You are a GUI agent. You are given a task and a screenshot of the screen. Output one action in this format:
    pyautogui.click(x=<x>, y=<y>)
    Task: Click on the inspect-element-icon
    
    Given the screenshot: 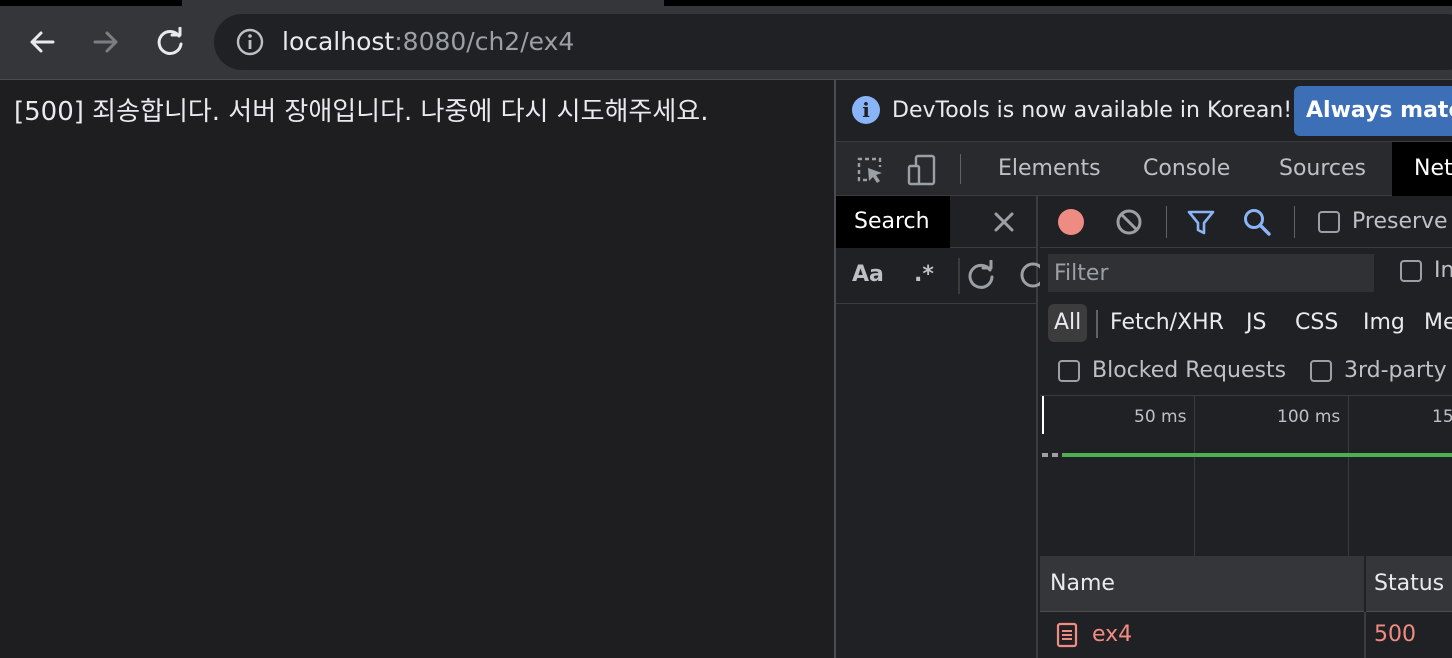 What is the action you would take?
    pyautogui.click(x=870, y=170)
    